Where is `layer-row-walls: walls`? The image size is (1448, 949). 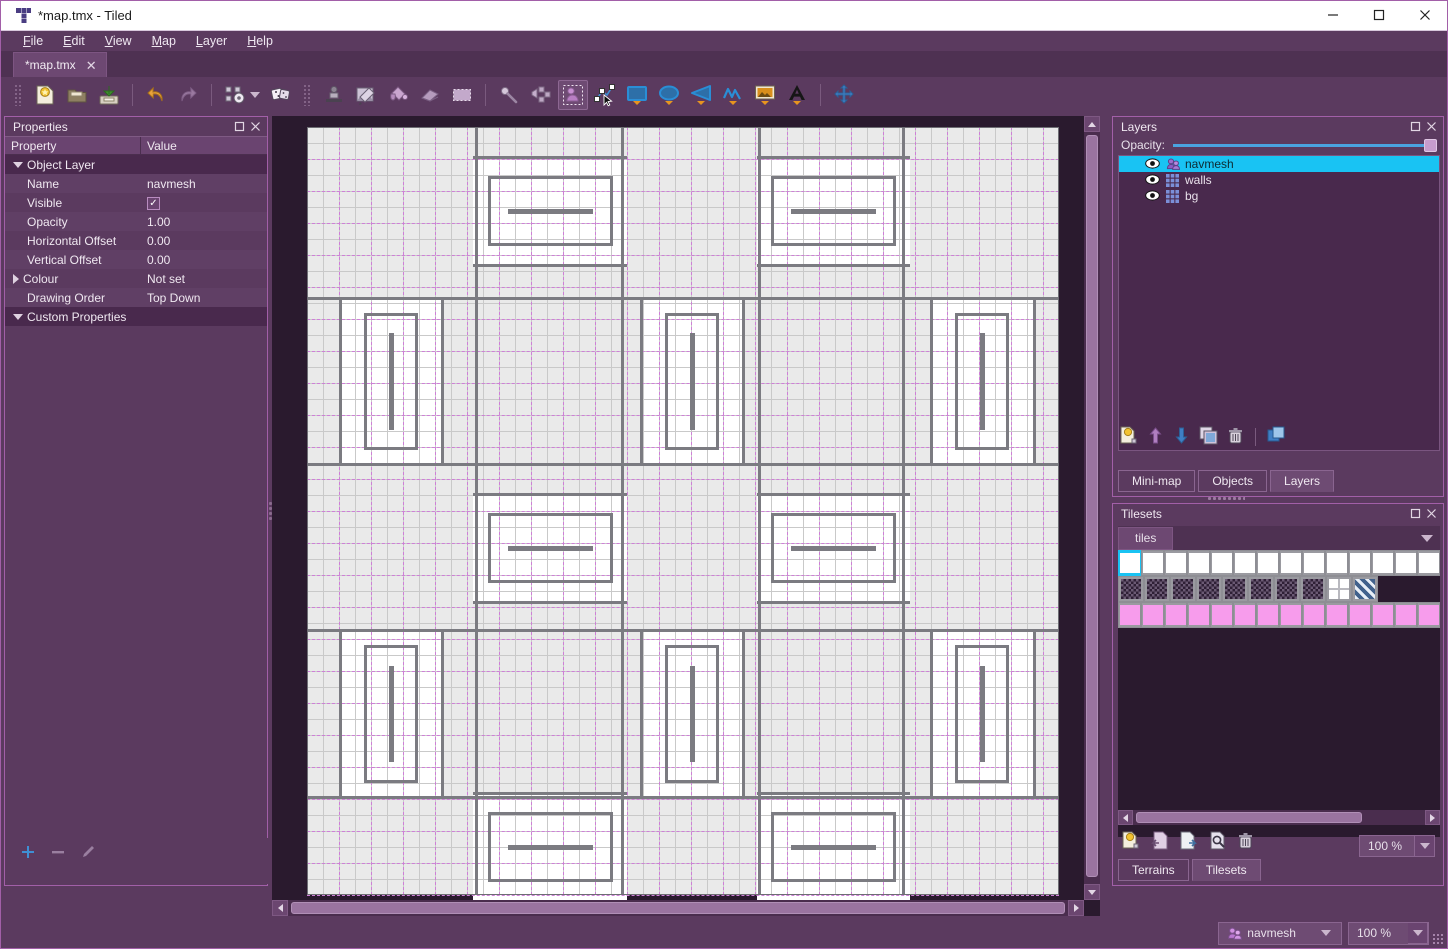 layer-row-walls: walls is located at coordinates (1279, 180).